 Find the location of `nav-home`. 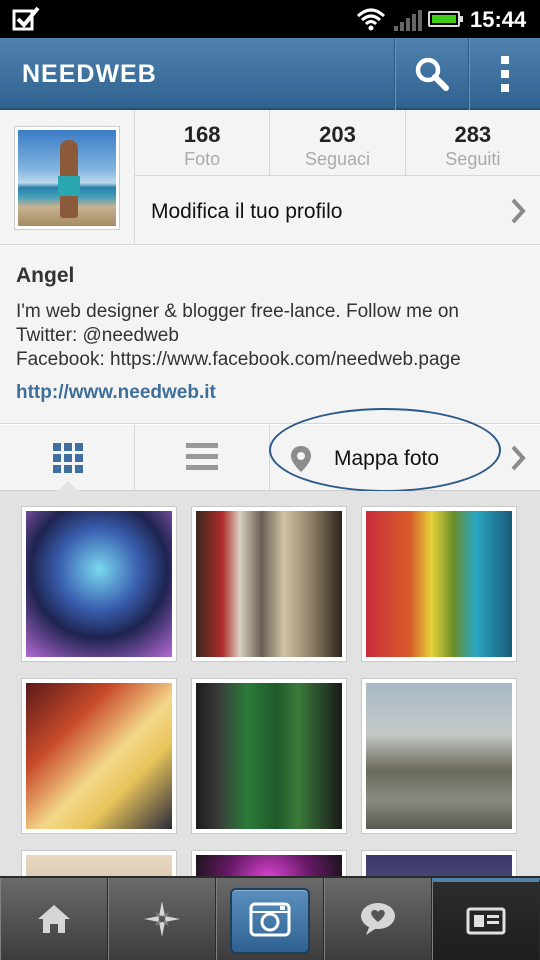

nav-home is located at coordinates (54, 919).